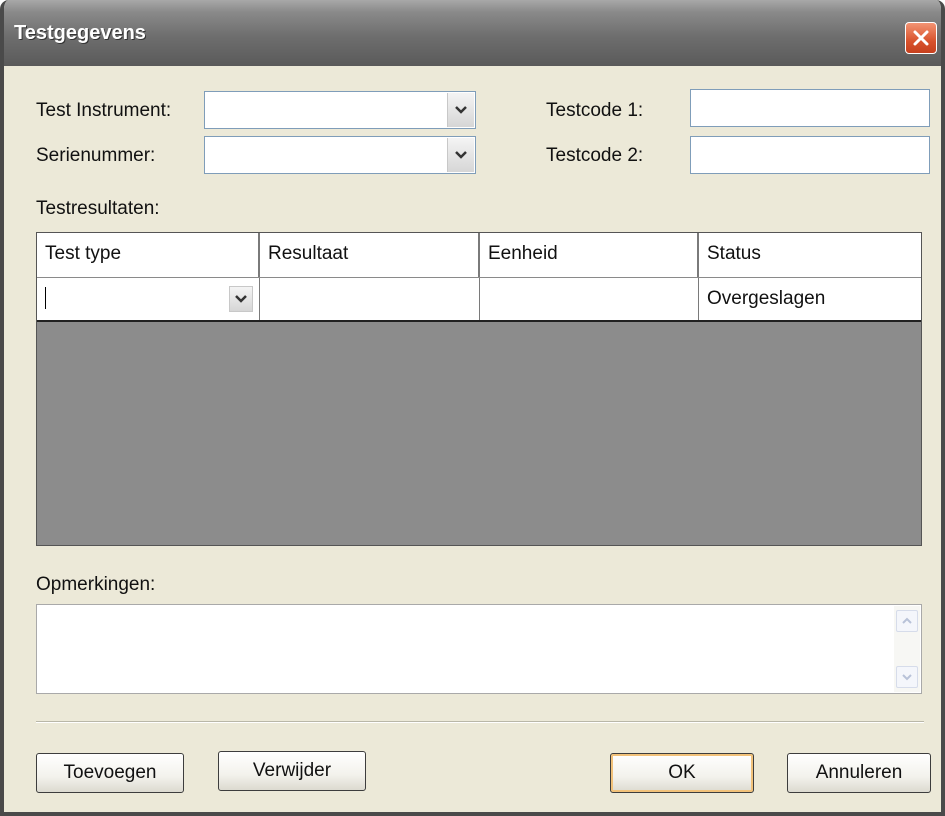  I want to click on cell-result, so click(370, 299).